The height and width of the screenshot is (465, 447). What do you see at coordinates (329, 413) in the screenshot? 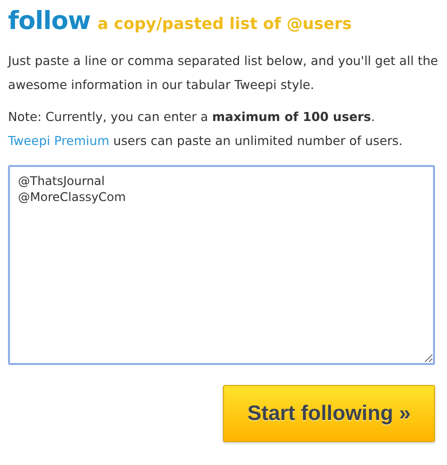
I see `start-following-button: Start following »` at bounding box center [329, 413].